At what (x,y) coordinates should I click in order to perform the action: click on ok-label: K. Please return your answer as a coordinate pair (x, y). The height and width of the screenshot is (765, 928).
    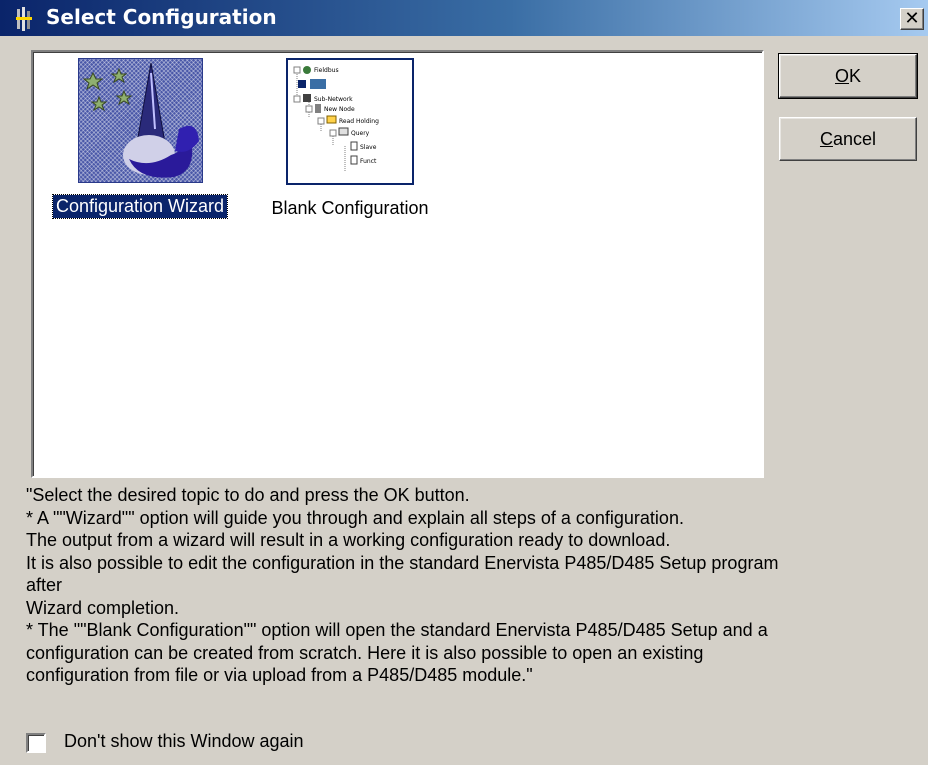
    Looking at the image, I should click on (855, 76).